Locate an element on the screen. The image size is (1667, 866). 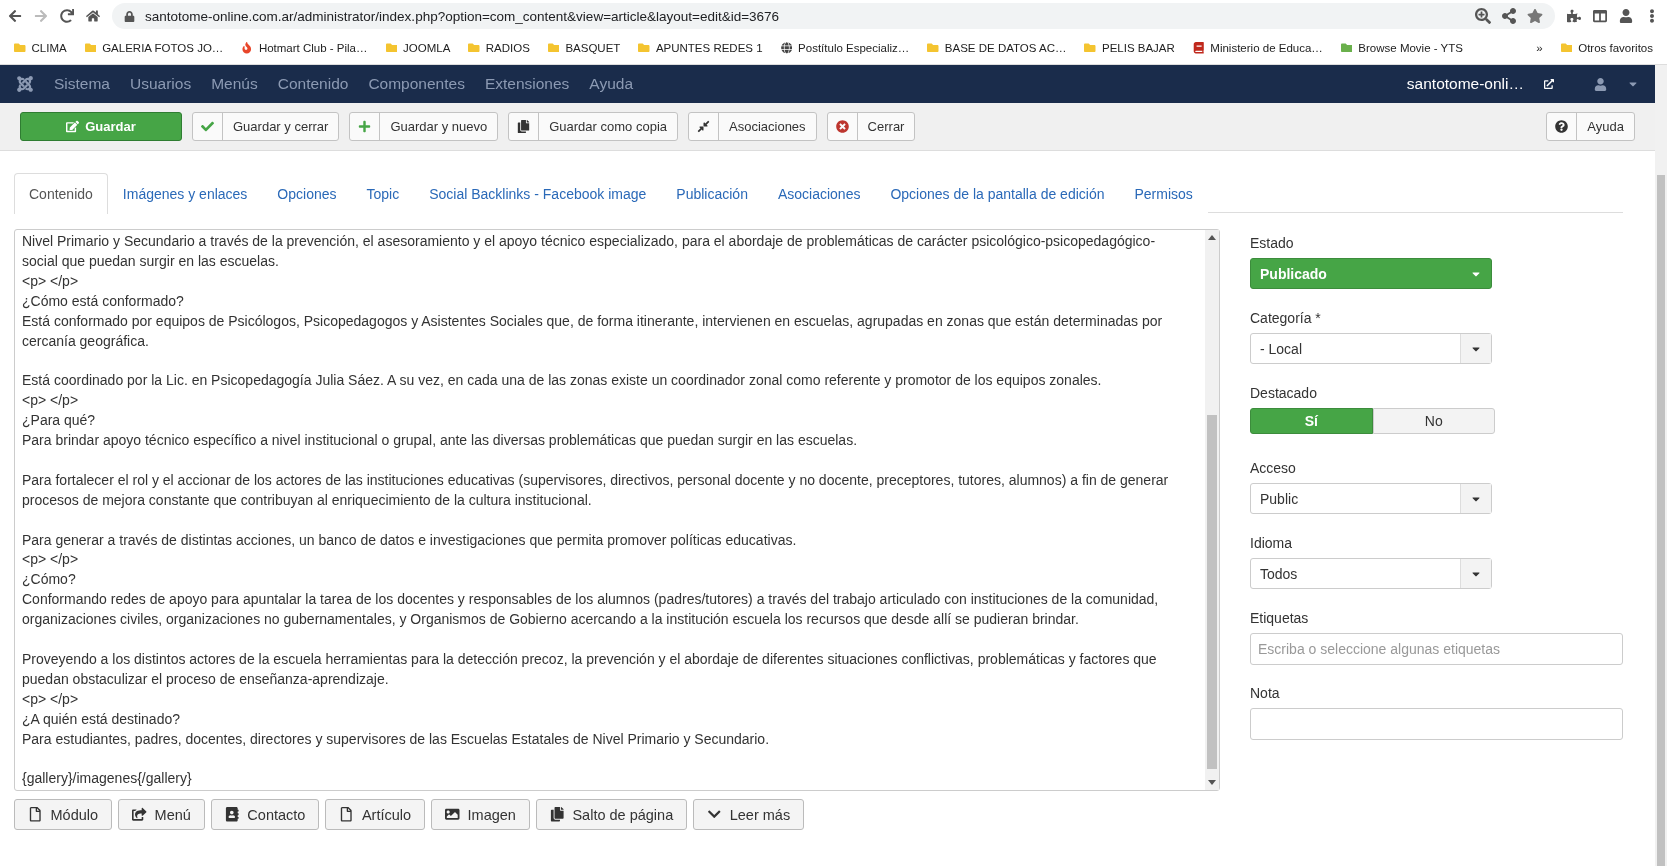
field-label: Idioma is located at coordinates (1272, 543).